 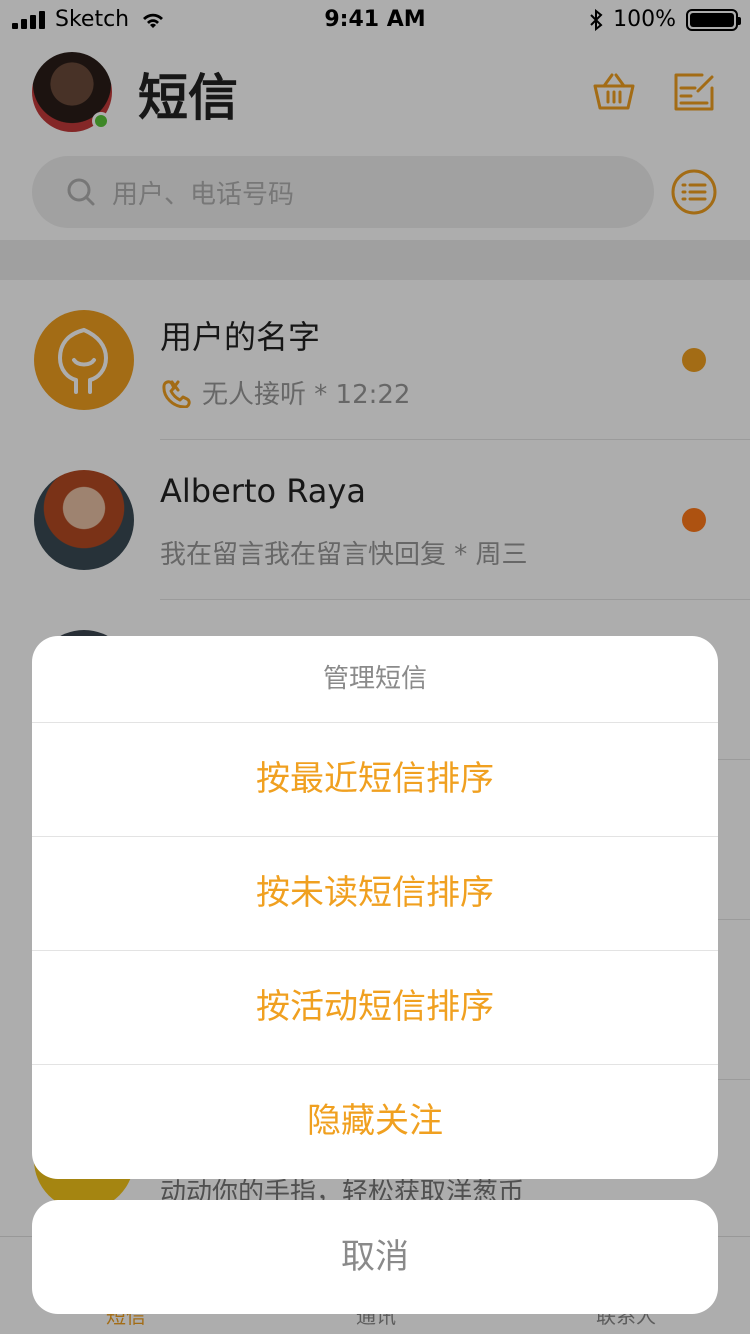 What do you see at coordinates (375, 679) in the screenshot?
I see `action-sheet-title: 管理短信` at bounding box center [375, 679].